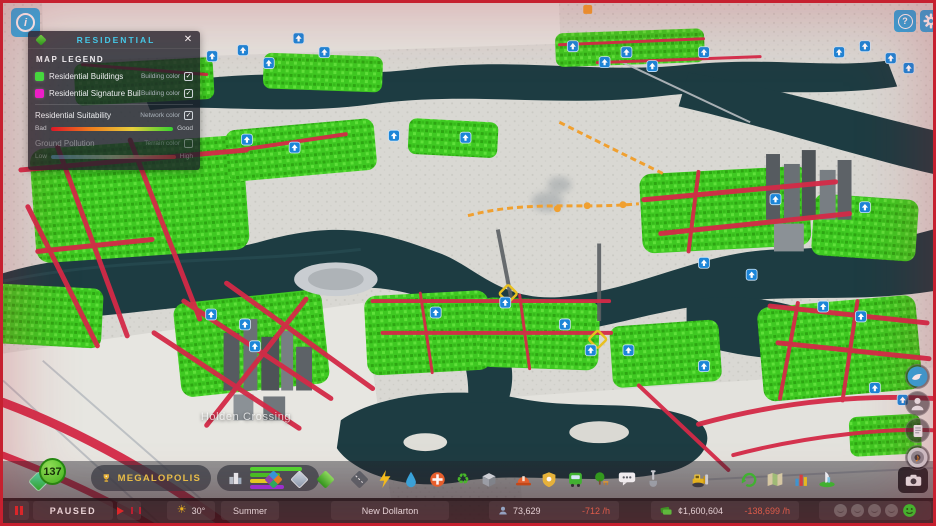 The image size is (936, 526). What do you see at coordinates (463, 479) in the screenshot?
I see `garbage-icon: ♻` at bounding box center [463, 479].